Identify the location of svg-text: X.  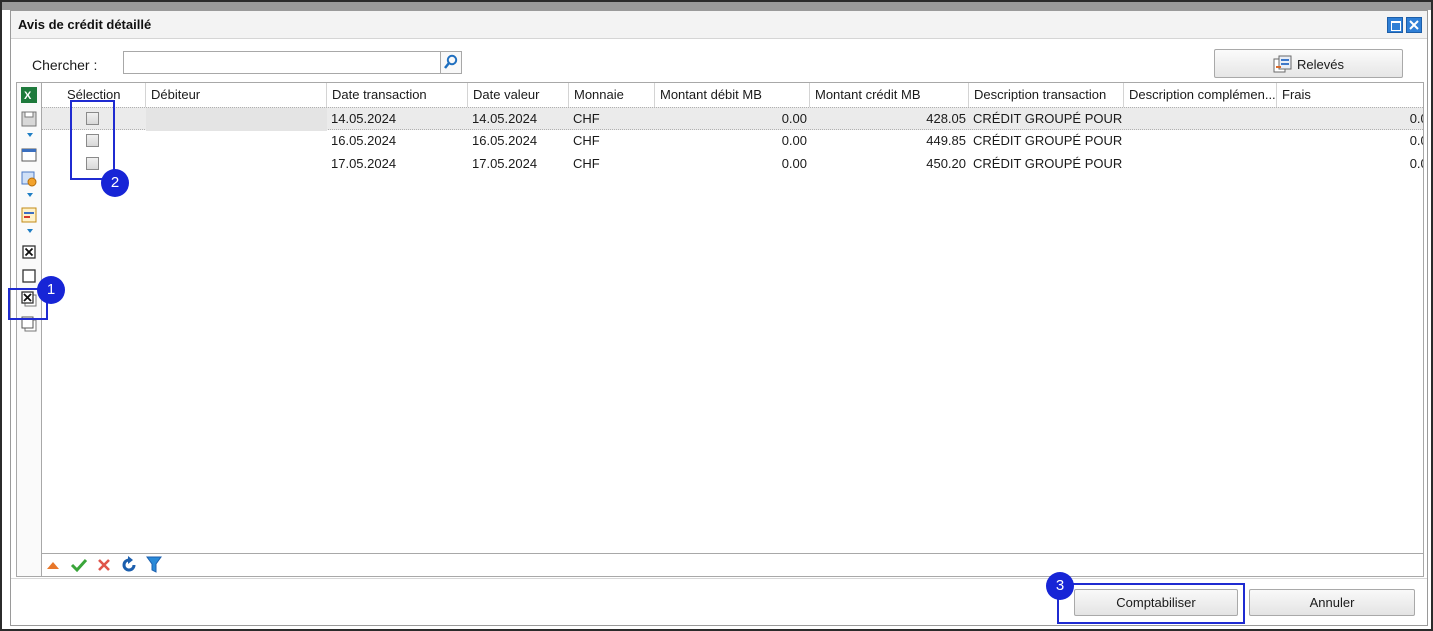
(28, 96).